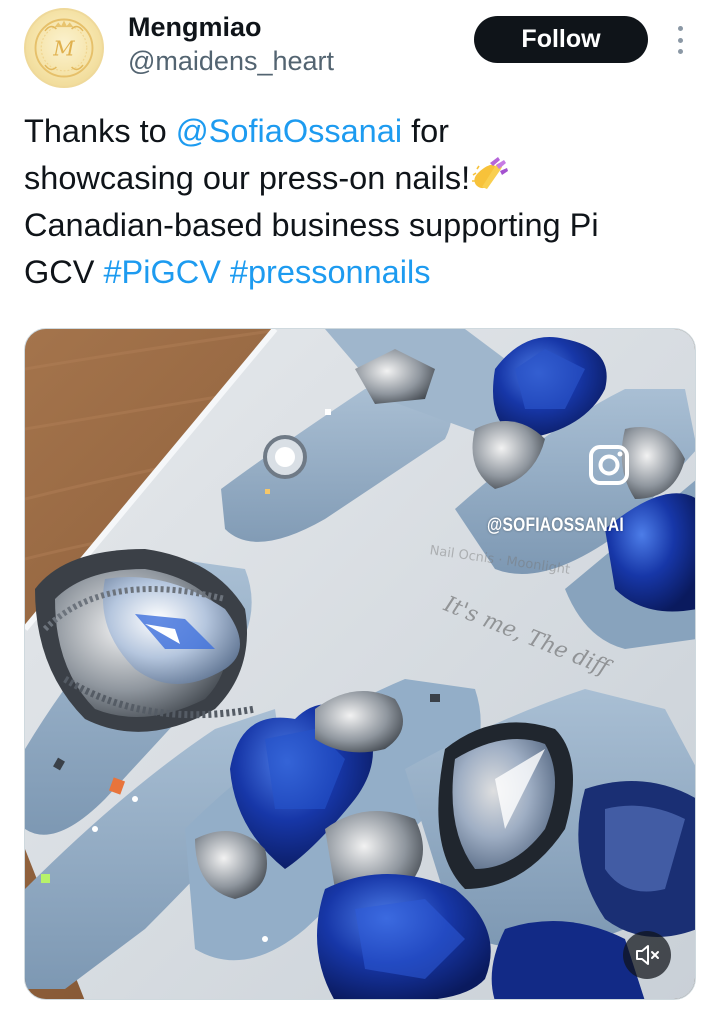 The width and height of the screenshot is (720, 1009). What do you see at coordinates (609, 465) in the screenshot?
I see `instagram-icon` at bounding box center [609, 465].